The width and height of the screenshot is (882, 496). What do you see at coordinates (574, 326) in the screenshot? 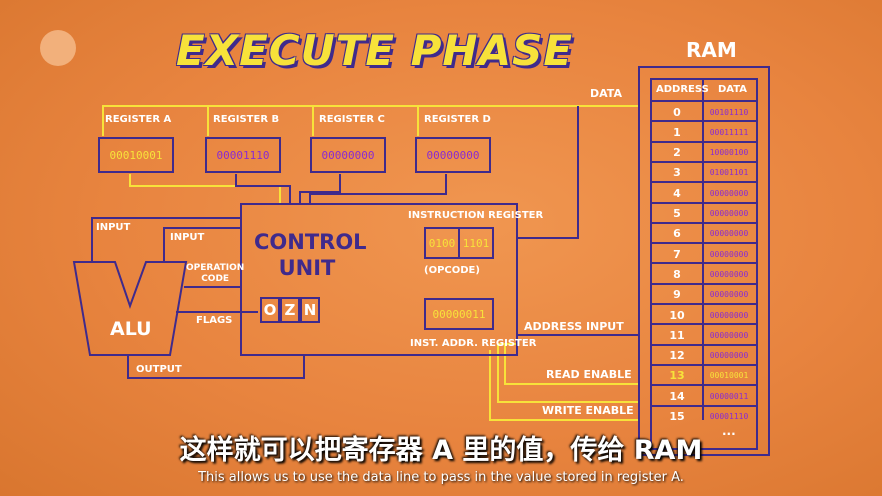
I see `address-input-label: ADDRESS INPUT` at bounding box center [574, 326].